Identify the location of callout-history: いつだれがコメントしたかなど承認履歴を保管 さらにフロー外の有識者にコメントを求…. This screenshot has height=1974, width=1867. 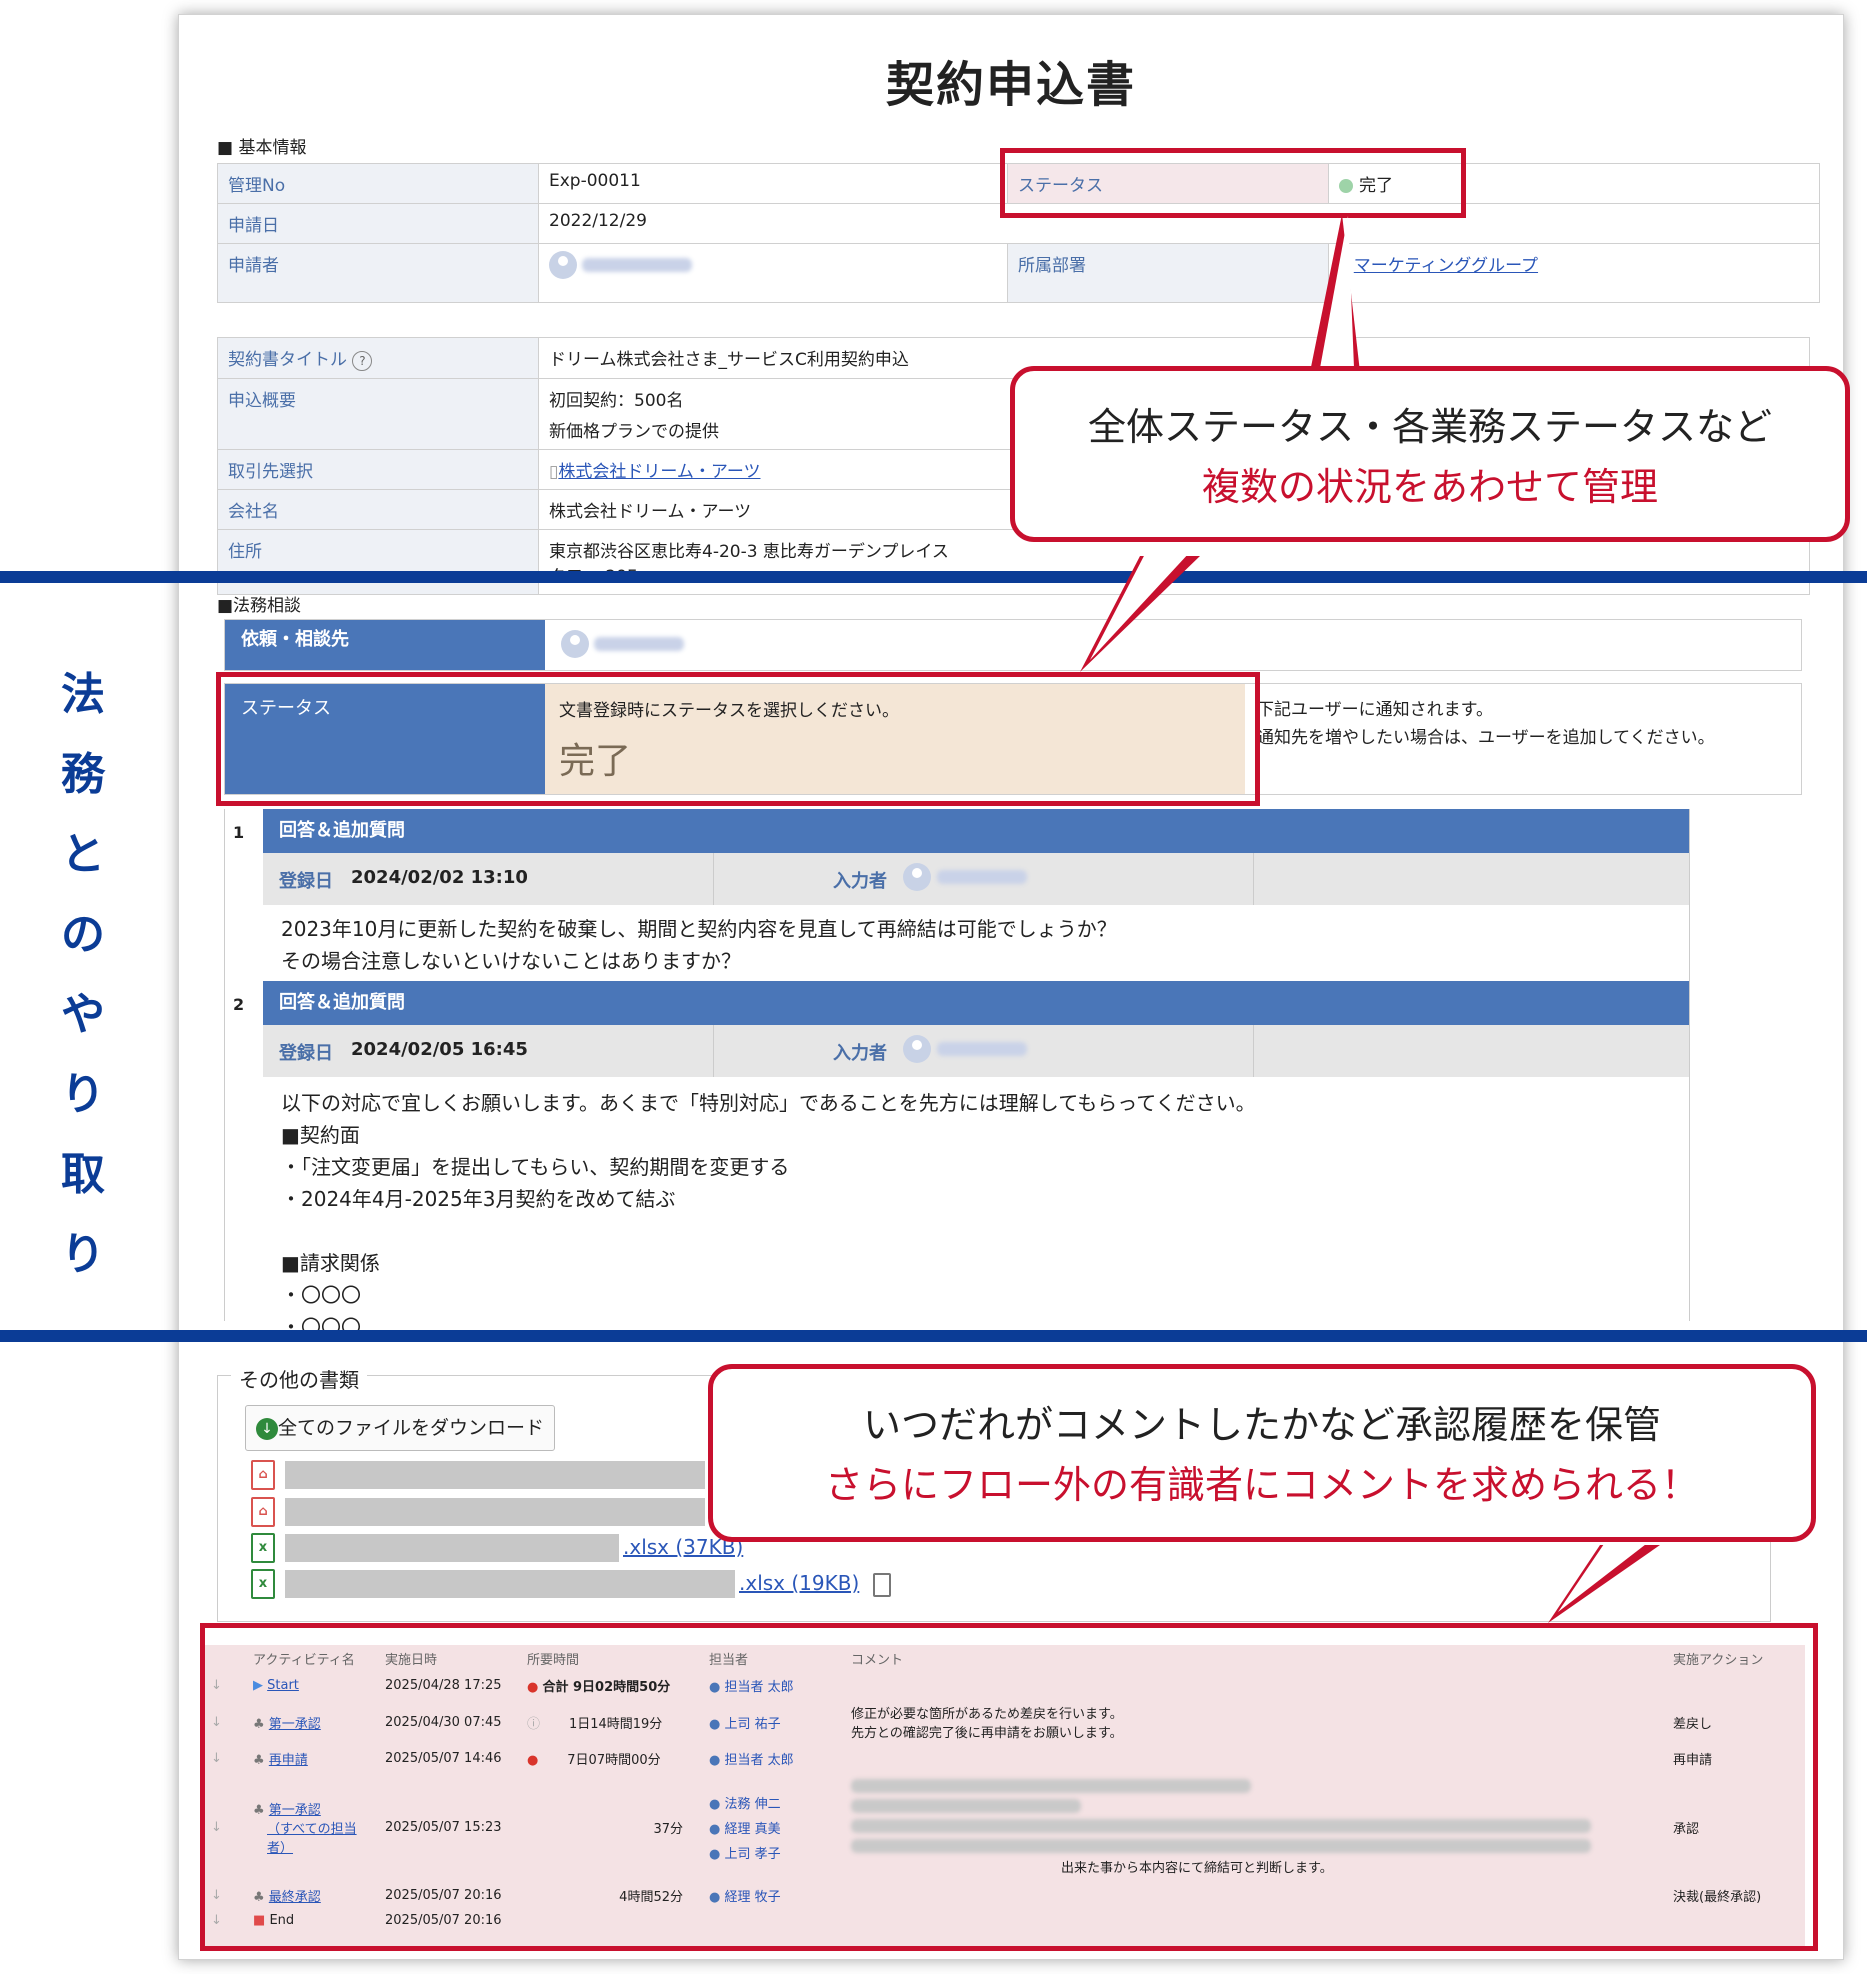
(1262, 1453).